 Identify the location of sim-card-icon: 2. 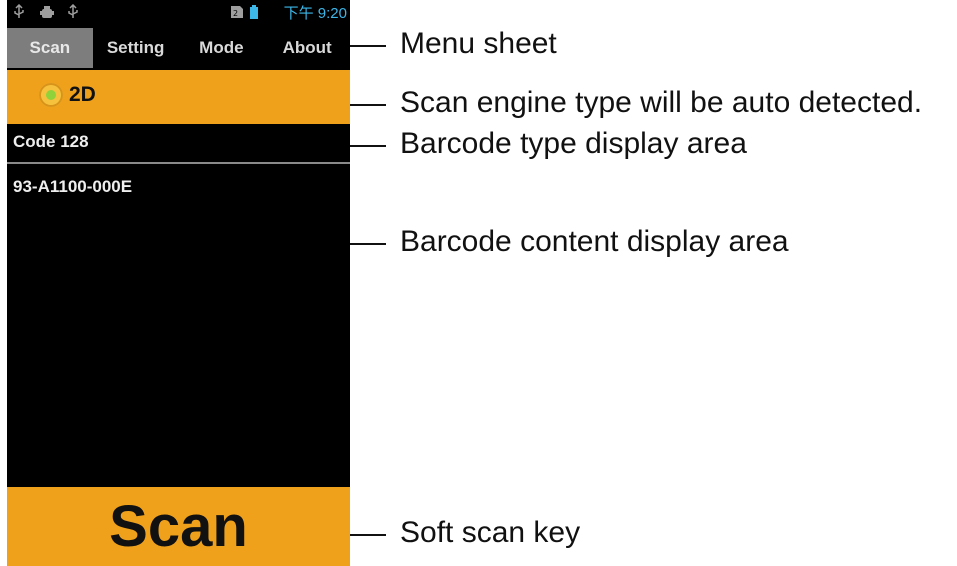
(237, 14).